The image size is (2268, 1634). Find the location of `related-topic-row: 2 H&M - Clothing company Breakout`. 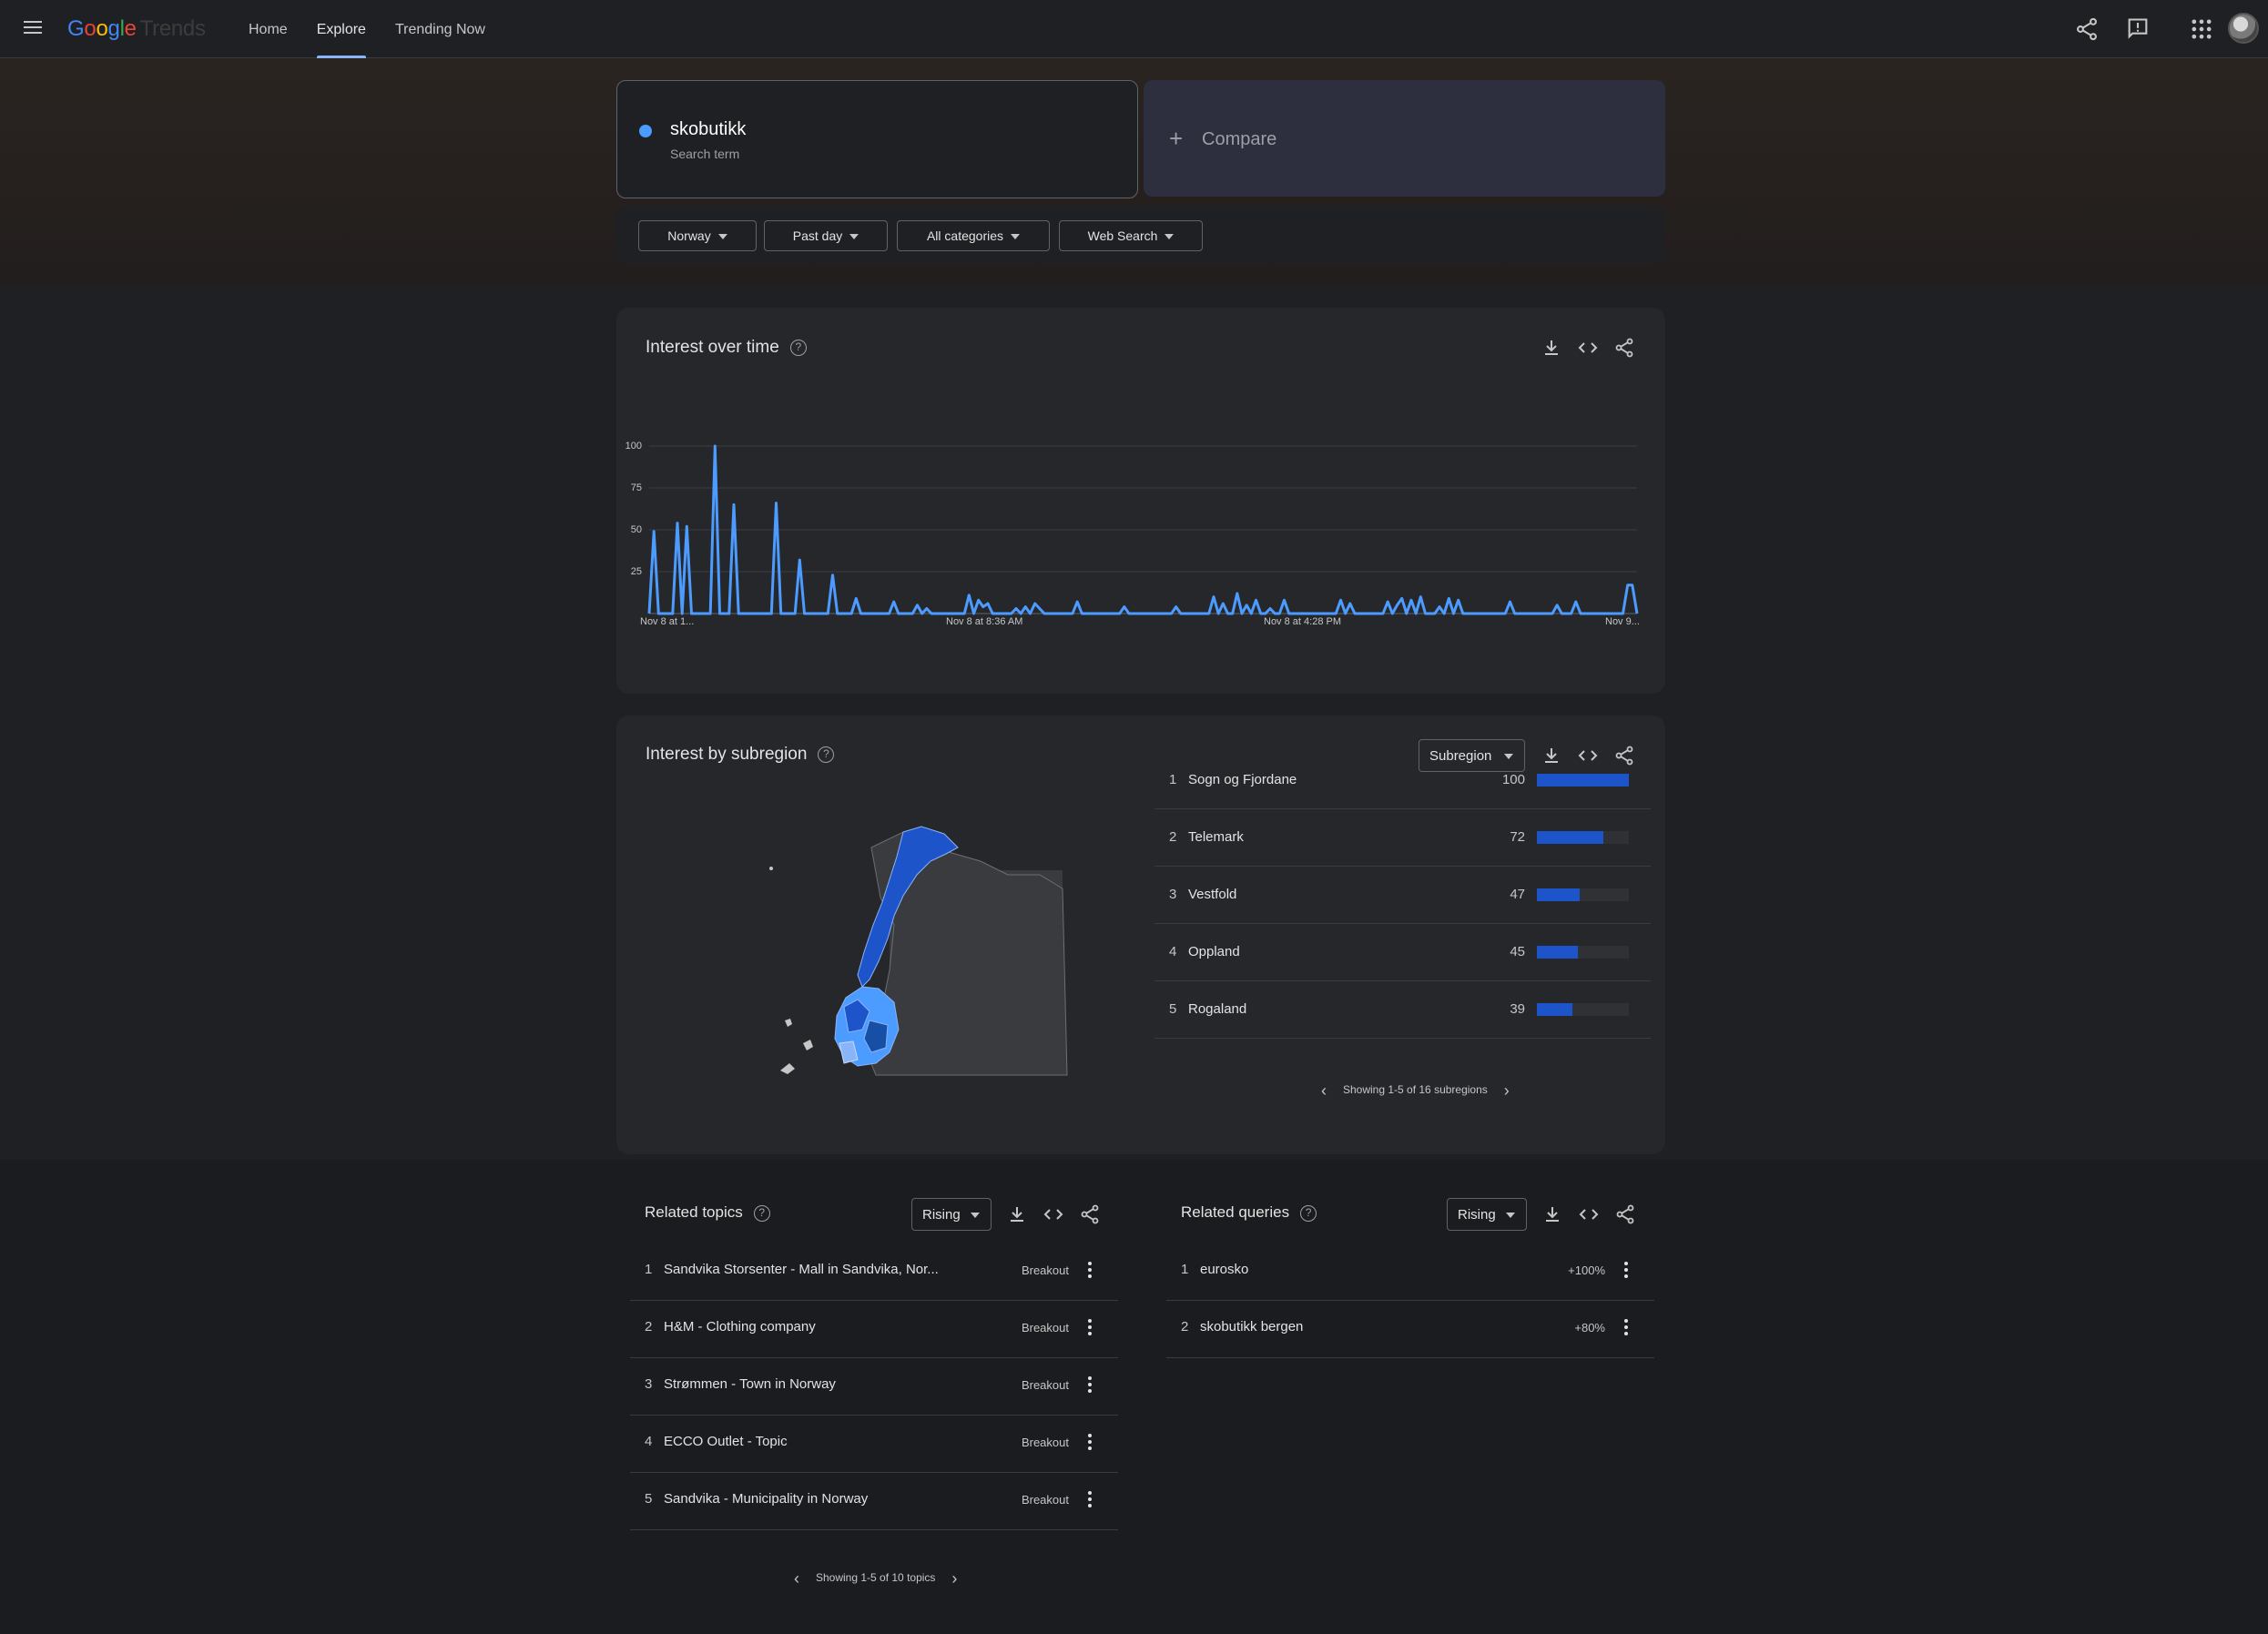

related-topic-row: 2 H&M - Clothing company Breakout is located at coordinates (874, 1330).